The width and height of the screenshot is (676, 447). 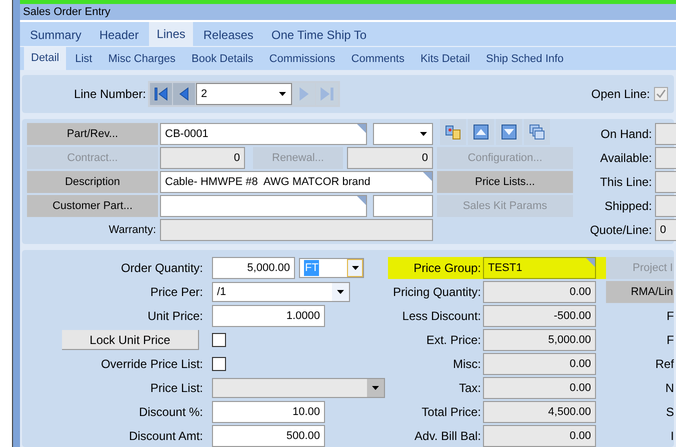 I want to click on input-field: Cable- HMWPE #8 AWG MATCOR brand, so click(x=296, y=181).